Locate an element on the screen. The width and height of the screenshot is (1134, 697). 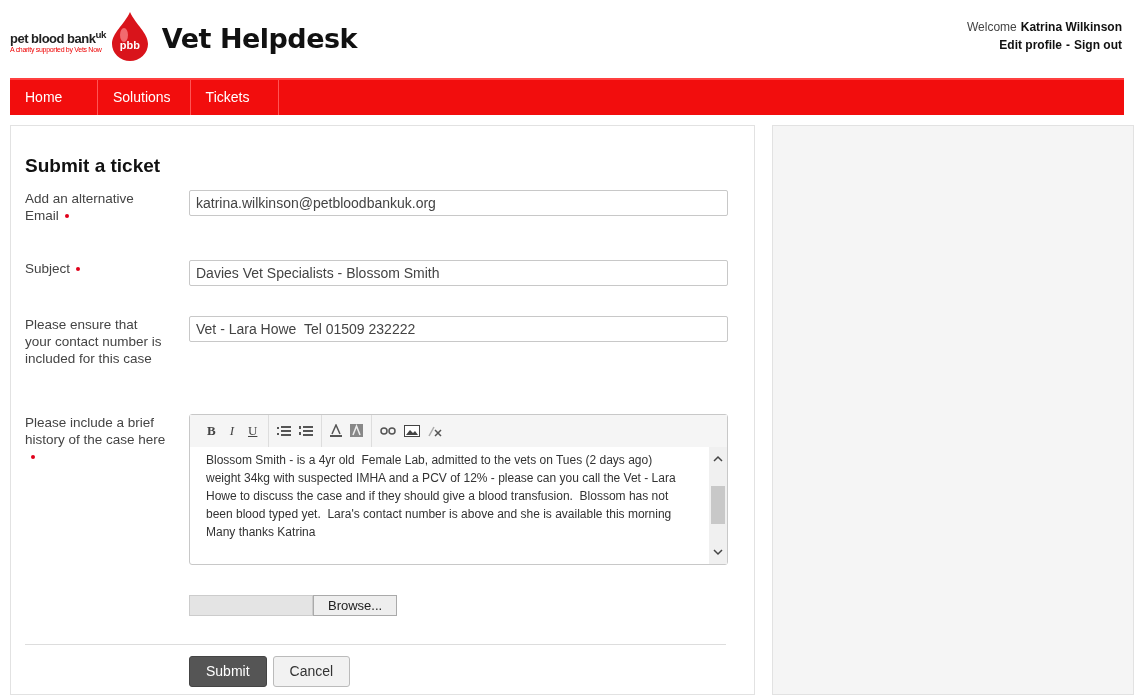
user-name: Katrina Wilkinson is located at coordinates (1071, 27).